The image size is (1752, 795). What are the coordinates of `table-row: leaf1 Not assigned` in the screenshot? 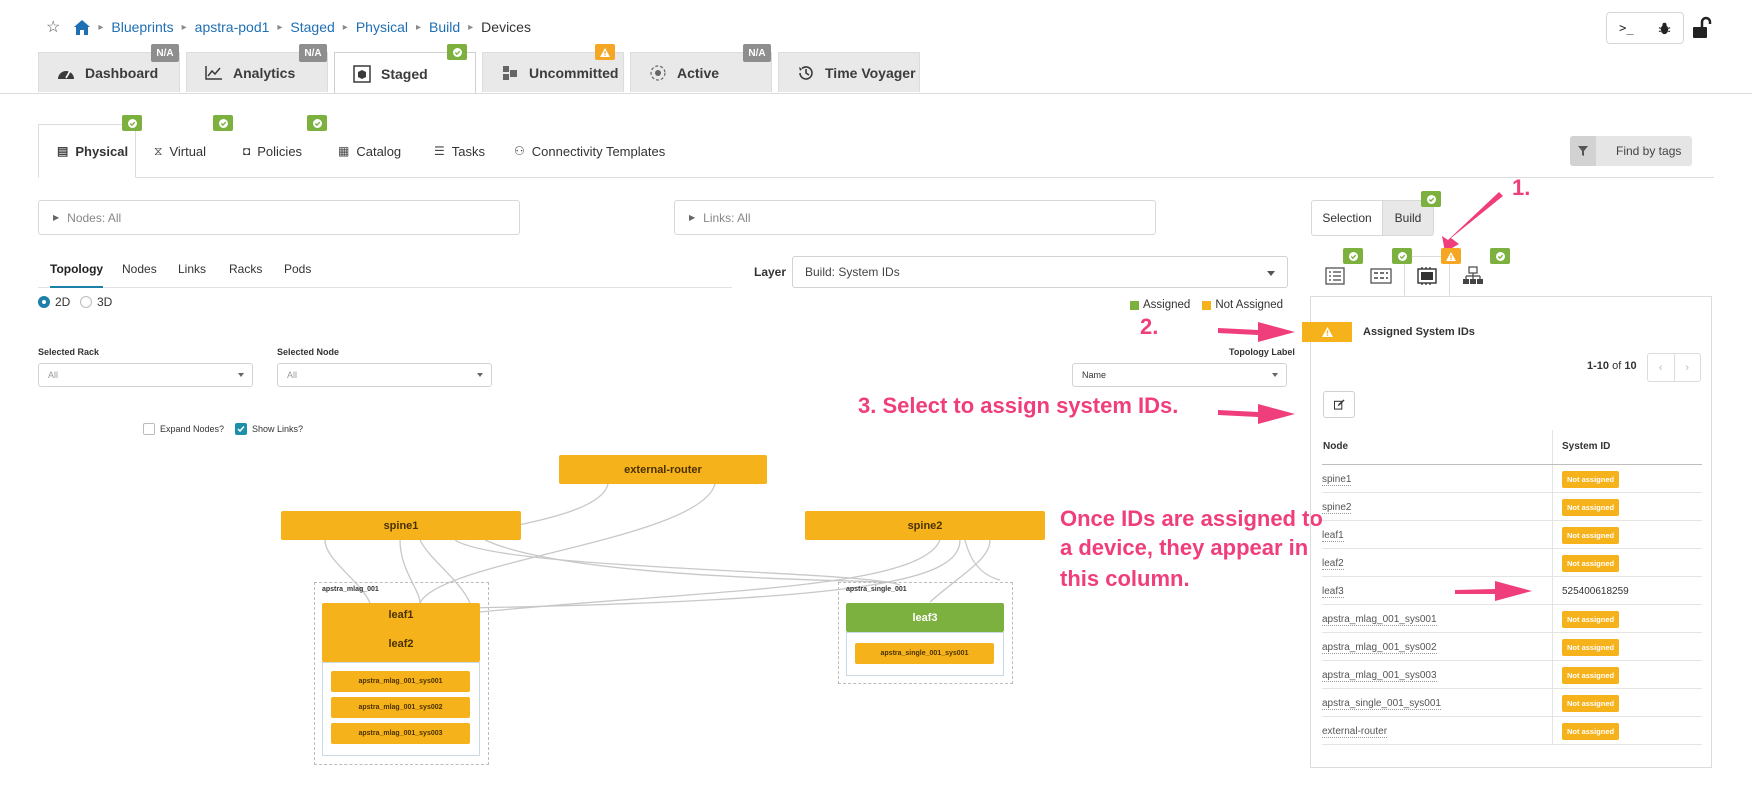 It's located at (1512, 535).